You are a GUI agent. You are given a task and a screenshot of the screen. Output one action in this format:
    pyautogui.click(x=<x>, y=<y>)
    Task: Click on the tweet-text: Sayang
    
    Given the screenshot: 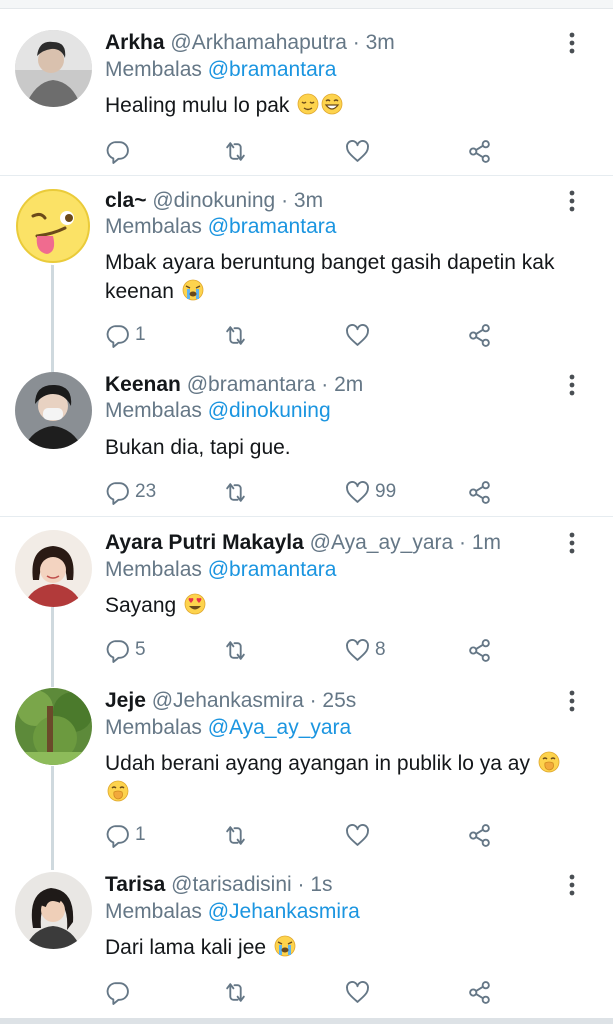 What is the action you would take?
    pyautogui.click(x=340, y=605)
    